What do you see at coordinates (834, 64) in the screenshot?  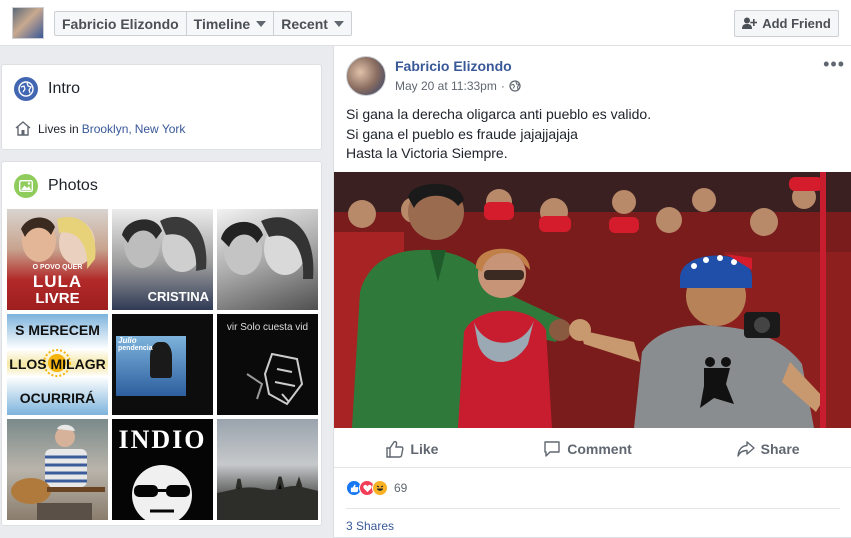 I see `more-options-icon: •••` at bounding box center [834, 64].